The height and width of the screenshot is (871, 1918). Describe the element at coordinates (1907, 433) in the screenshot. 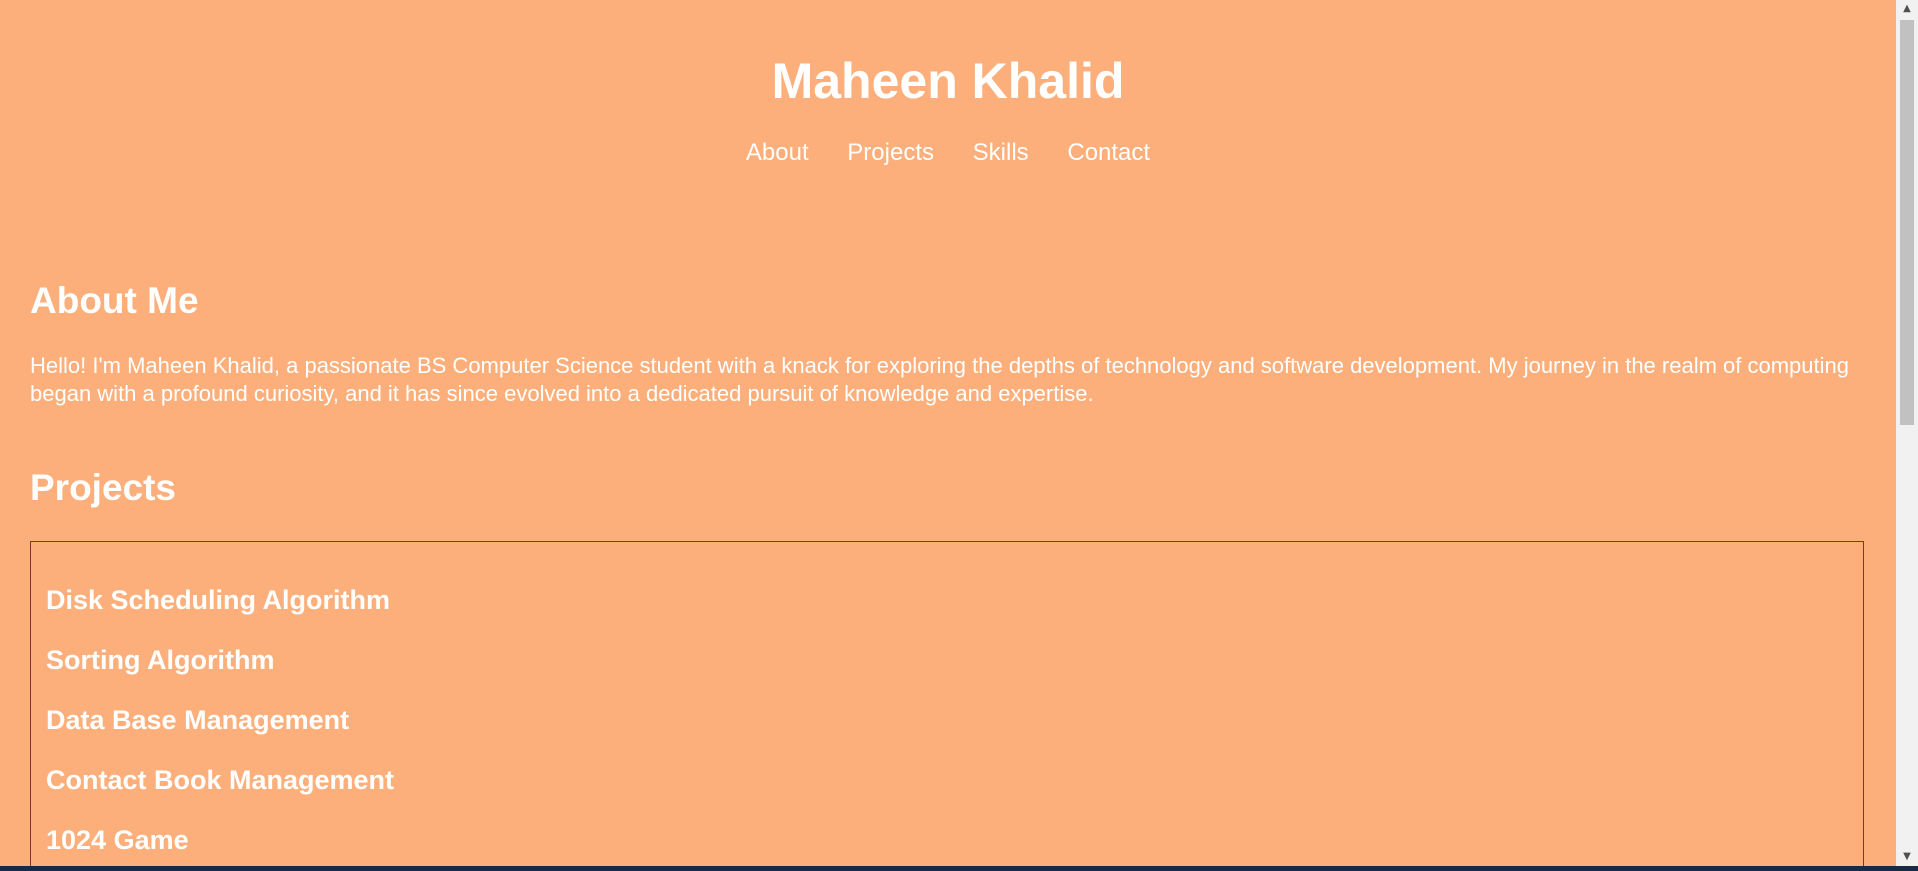

I see `vertical-scrollbar: ▲ ▼` at that location.